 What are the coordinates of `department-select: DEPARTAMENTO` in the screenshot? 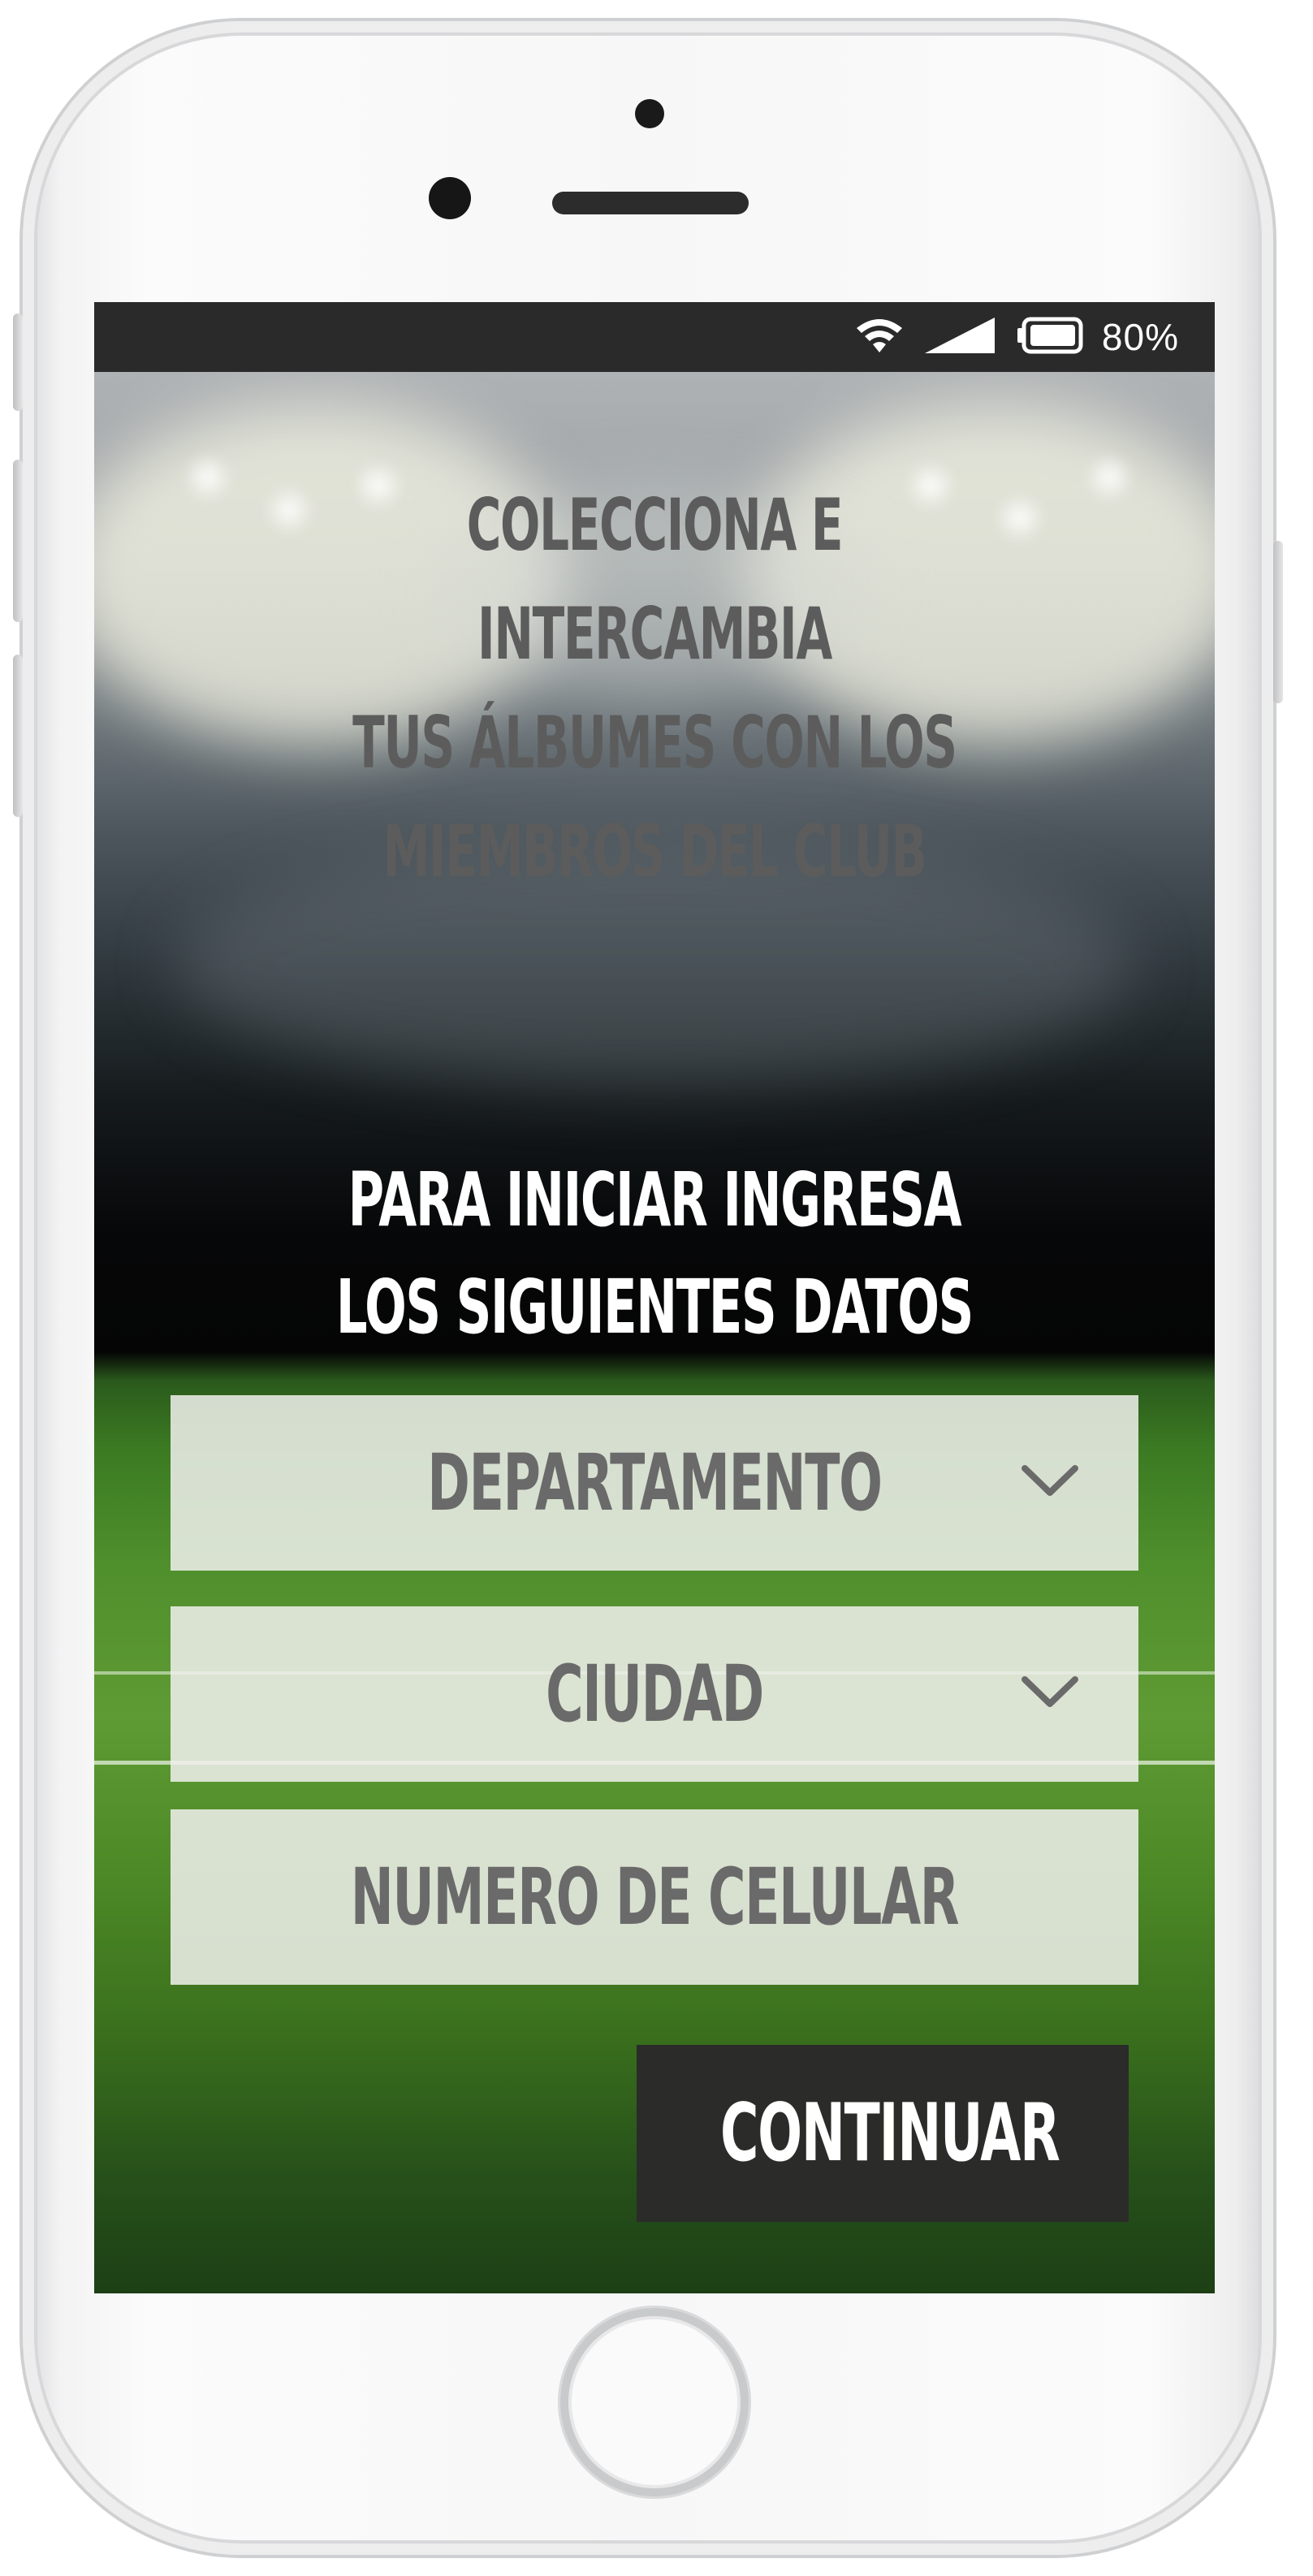 It's located at (654, 1483).